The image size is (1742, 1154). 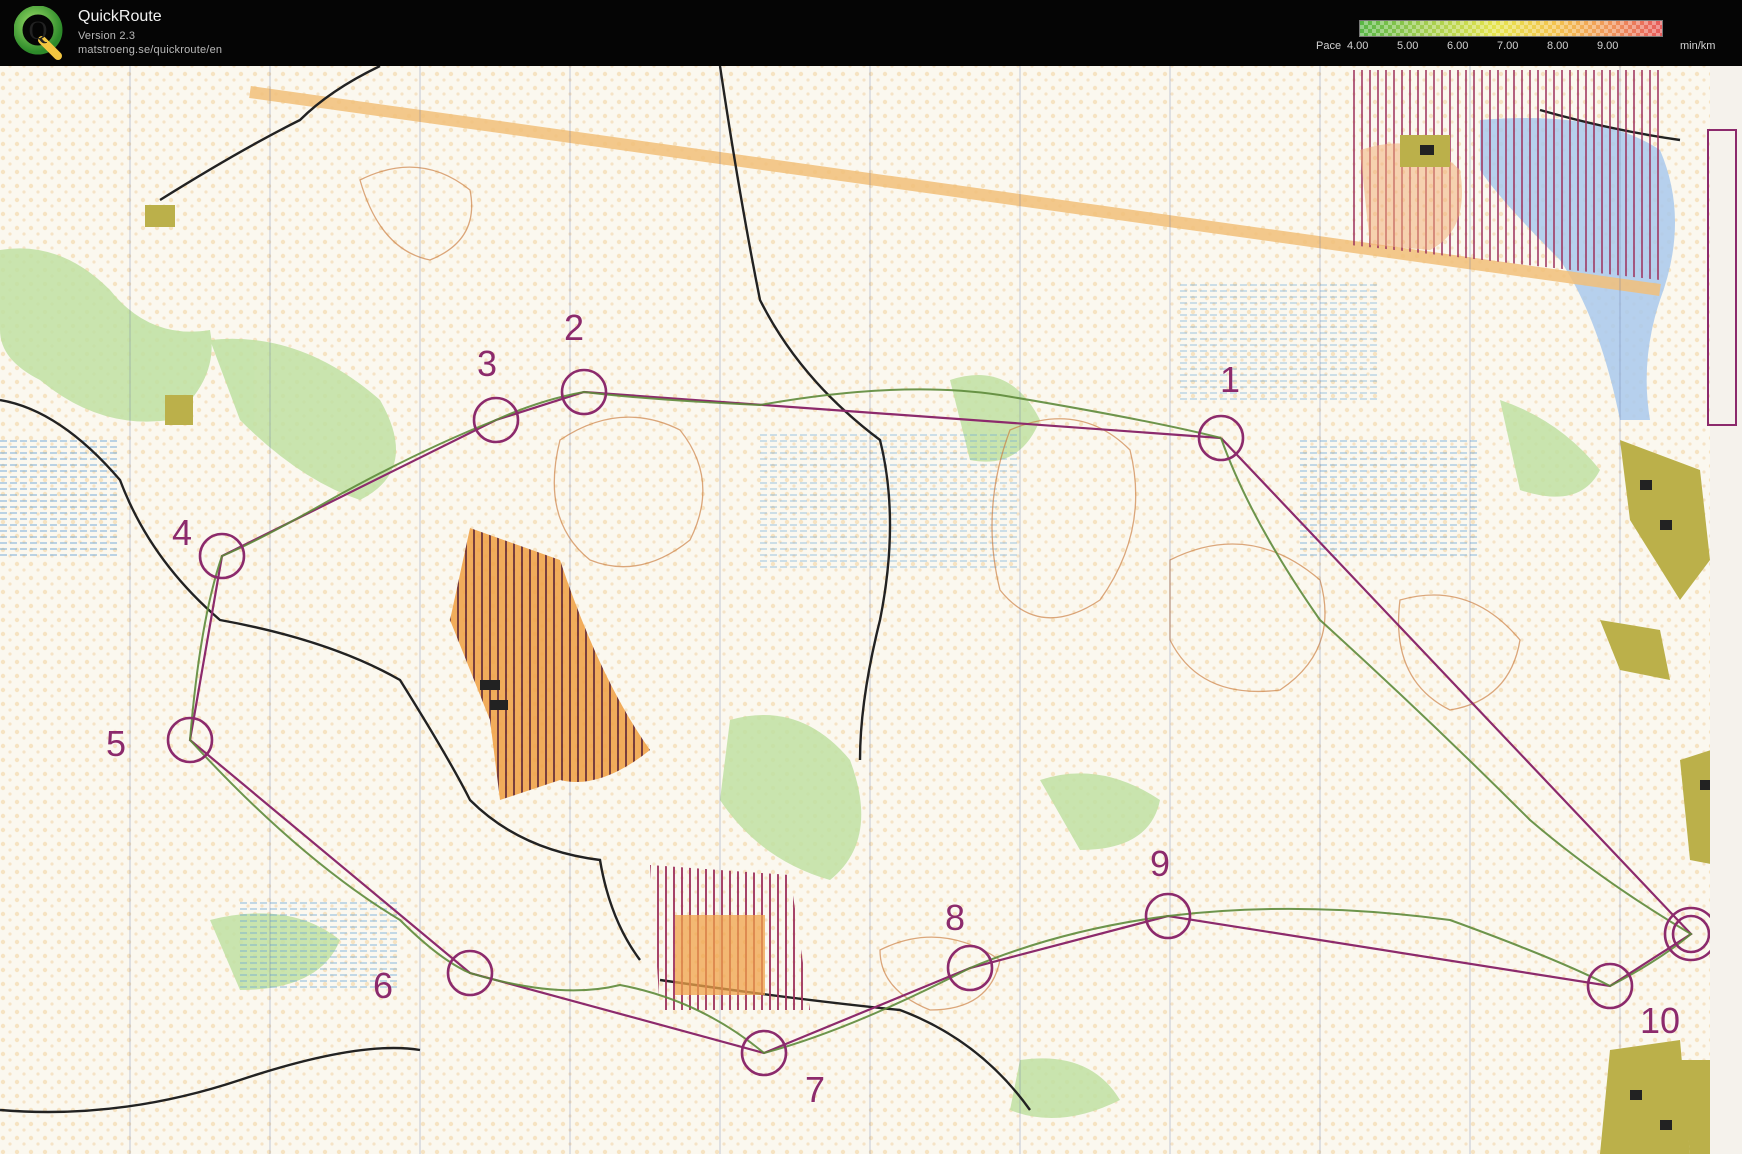 I want to click on app-version: Version 2.3, so click(x=107, y=36).